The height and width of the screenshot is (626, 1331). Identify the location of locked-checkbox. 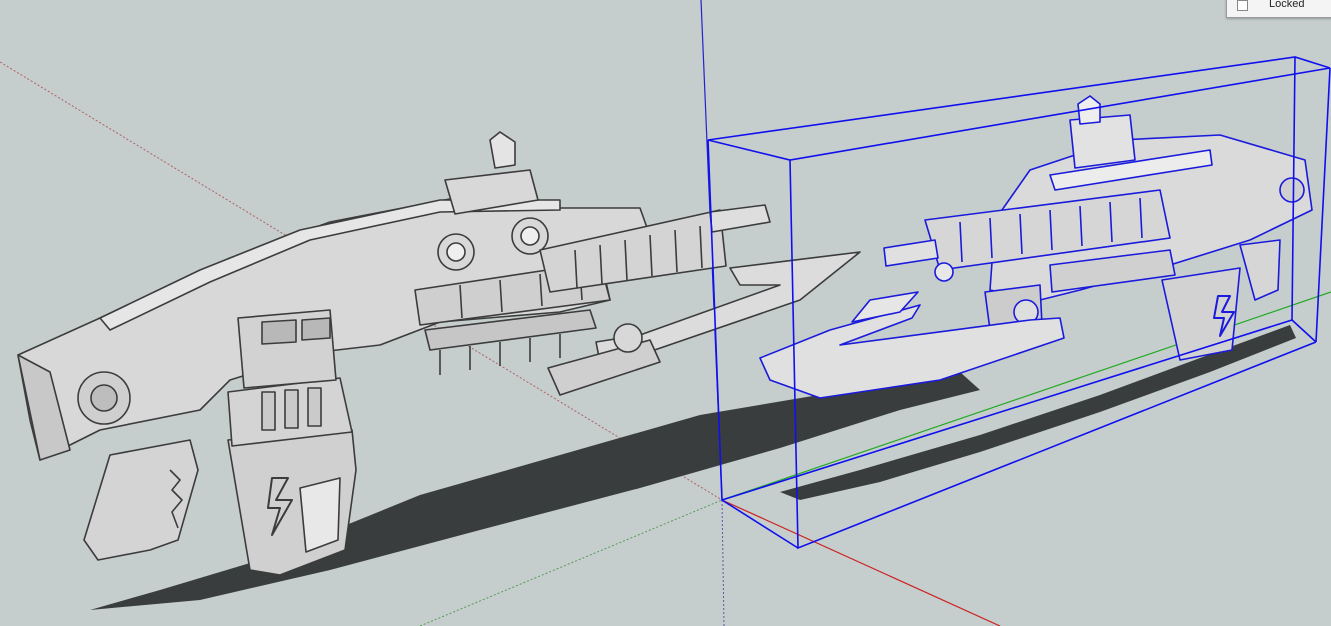
(1242, 5).